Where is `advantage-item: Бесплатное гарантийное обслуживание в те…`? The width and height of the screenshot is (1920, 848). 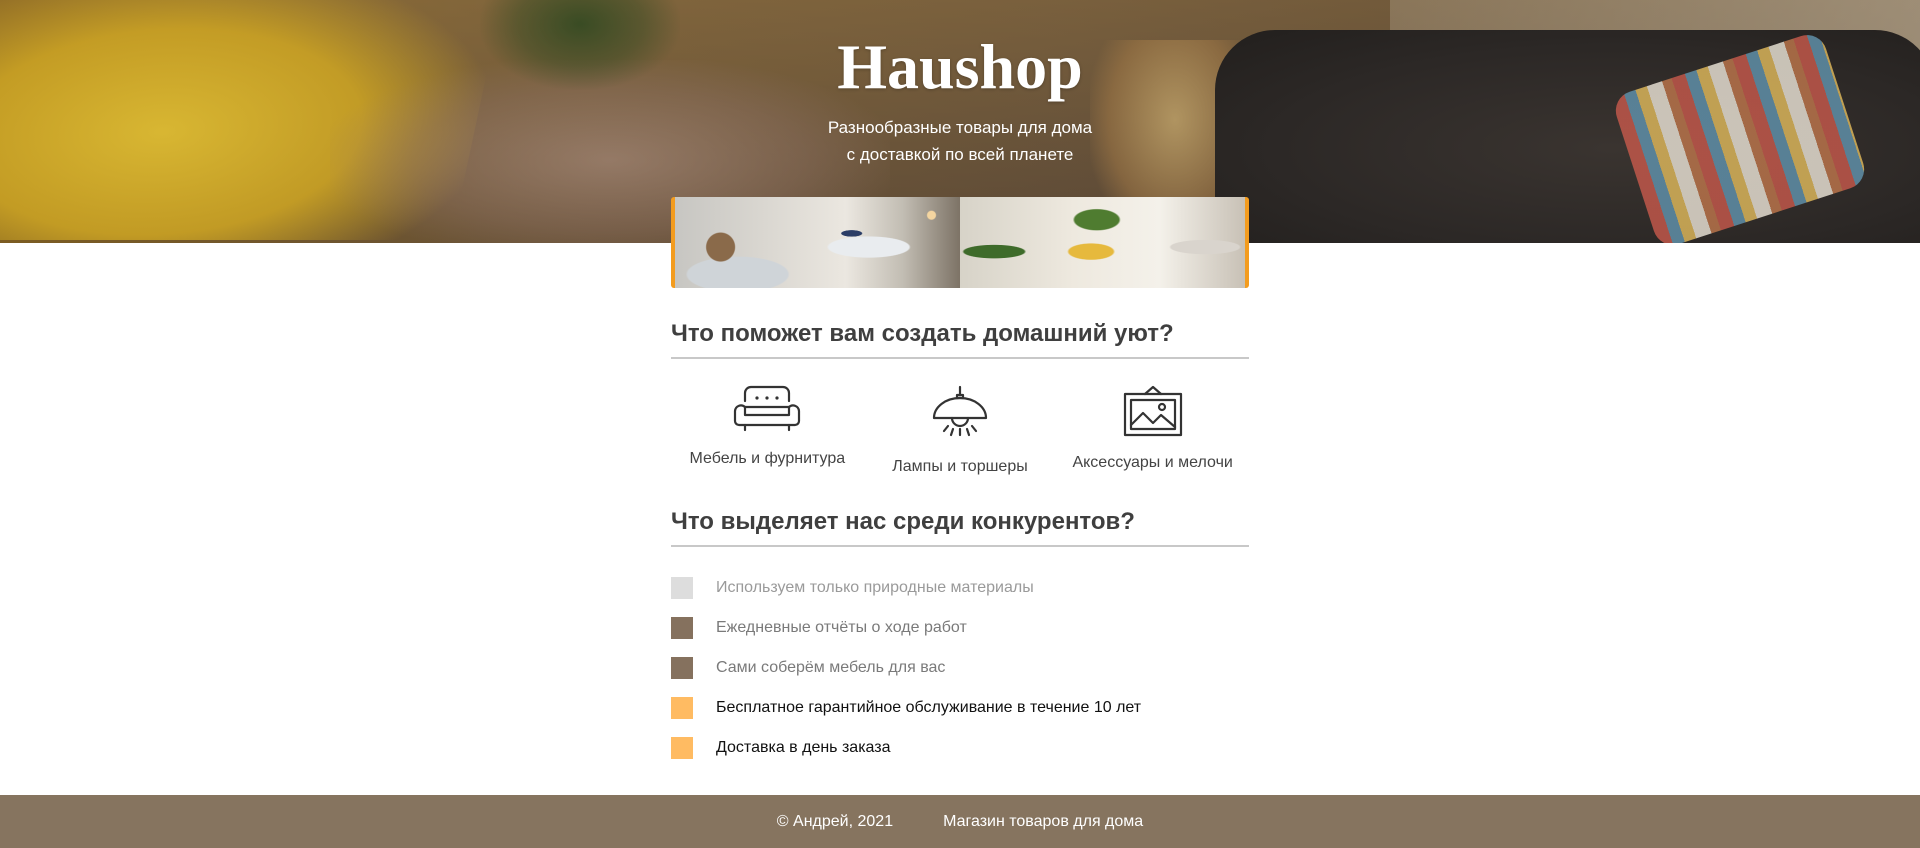
advantage-item: Бесплатное гарантийное обслуживание в те… is located at coordinates (960, 708).